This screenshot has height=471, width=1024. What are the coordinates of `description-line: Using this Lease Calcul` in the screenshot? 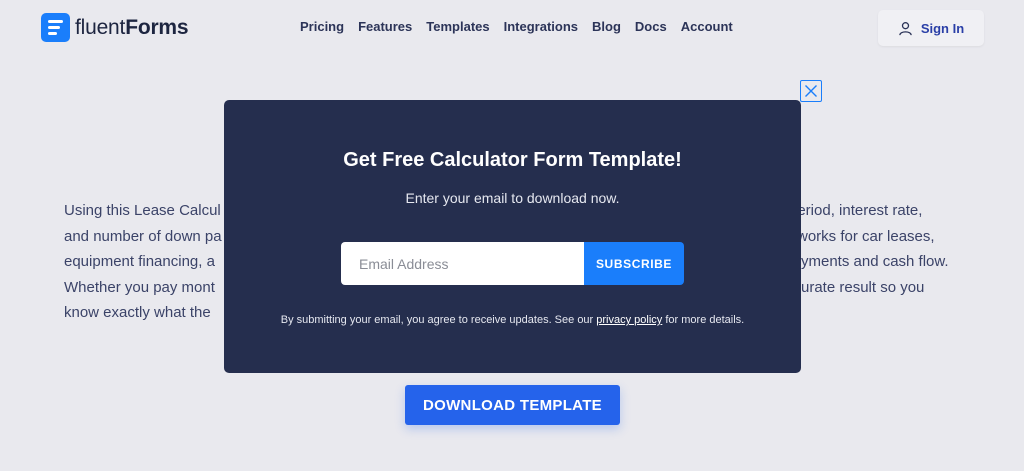 It's located at (142, 210).